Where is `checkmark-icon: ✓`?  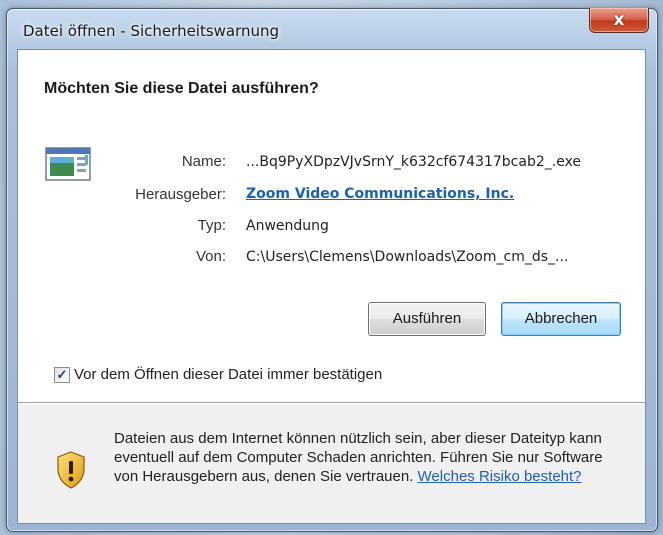
checkmark-icon: ✓ is located at coordinates (62, 374).